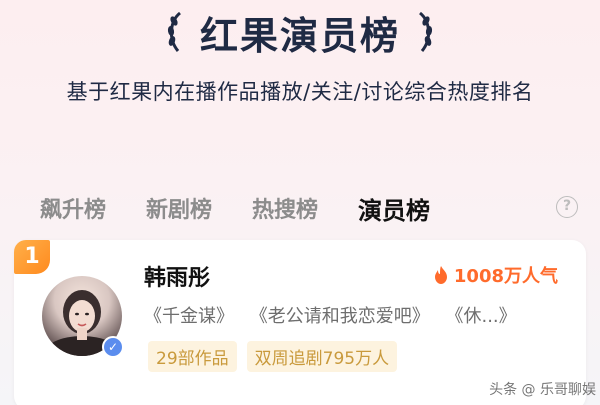 The image size is (600, 405). Describe the element at coordinates (73, 208) in the screenshot. I see `tab-rising: 飙升榜` at that location.